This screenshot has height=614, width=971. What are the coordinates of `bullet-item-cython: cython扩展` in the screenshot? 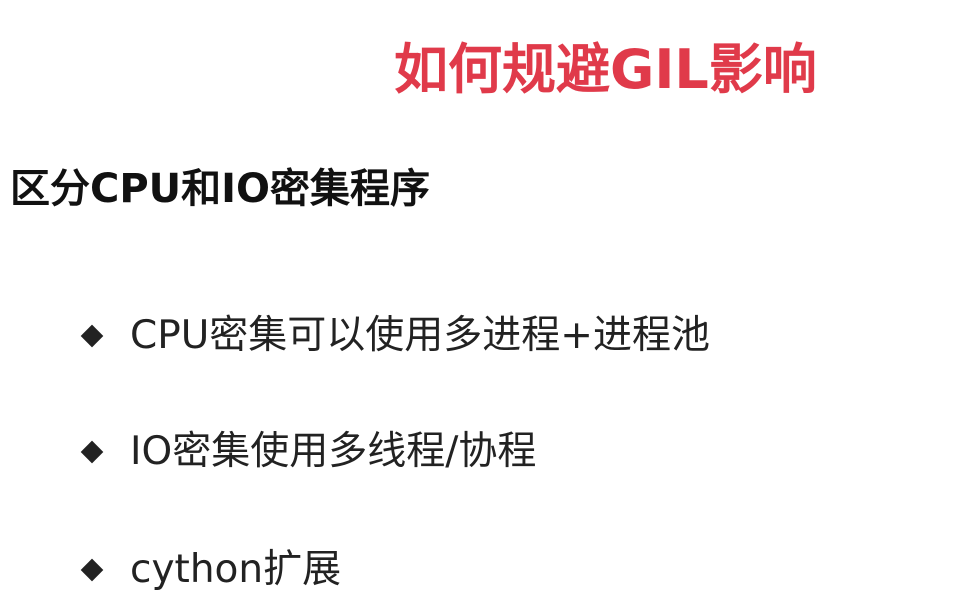 It's located at (211, 570).